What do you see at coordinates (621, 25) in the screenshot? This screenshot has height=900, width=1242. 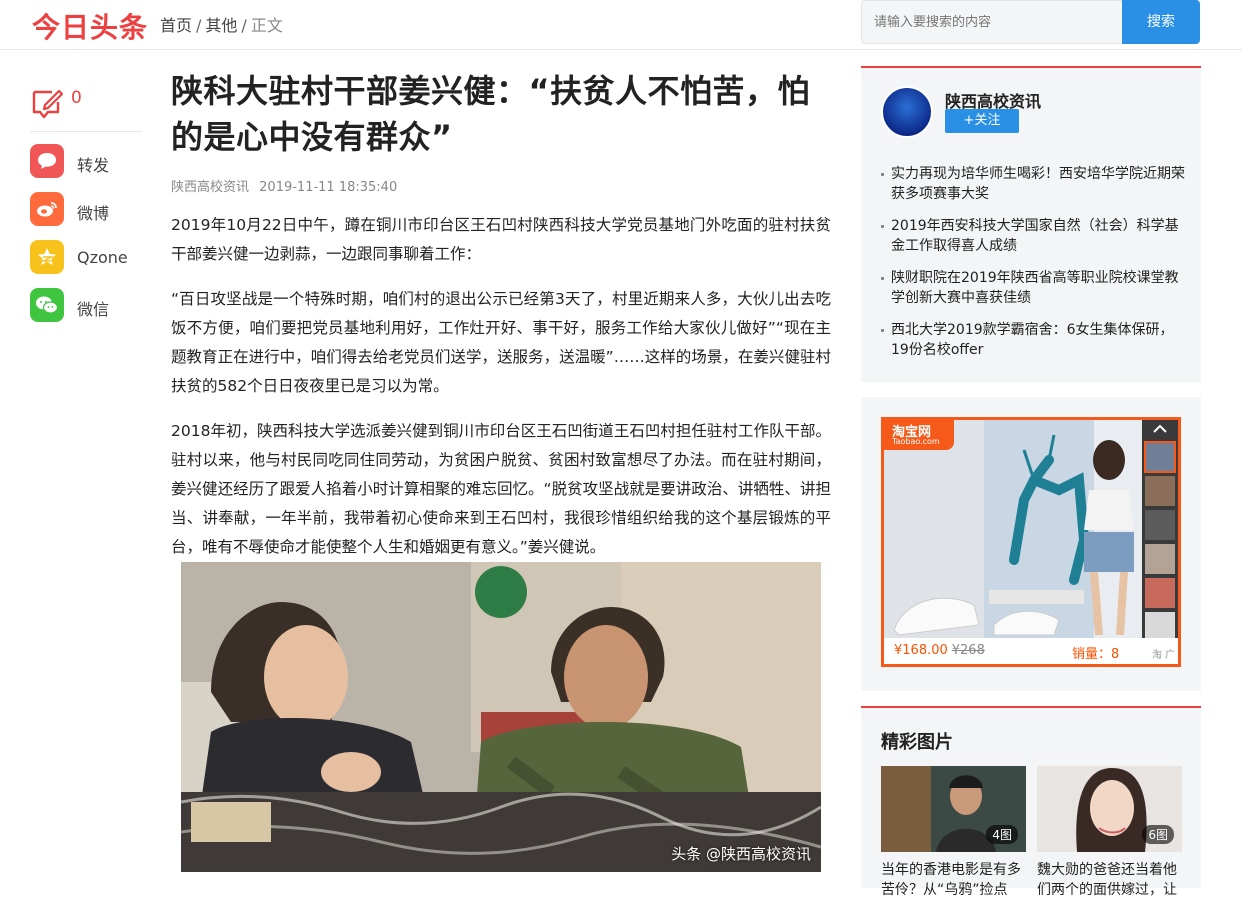 I see `top-header: 今日头条 首页/其他/正文 搜索` at bounding box center [621, 25].